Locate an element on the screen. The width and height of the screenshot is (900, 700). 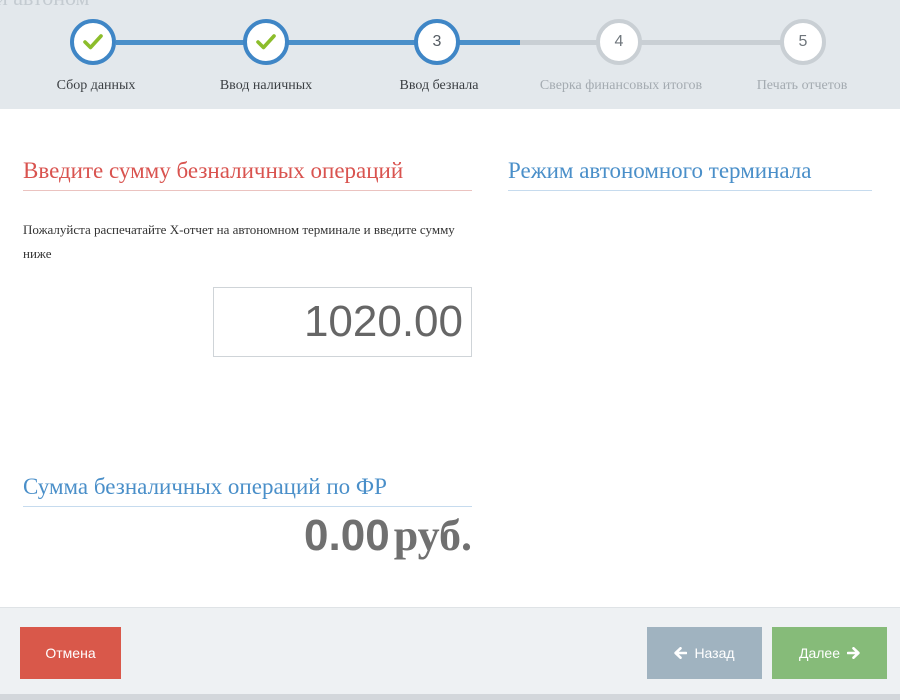
cashless-amount-input is located at coordinates (342, 322).